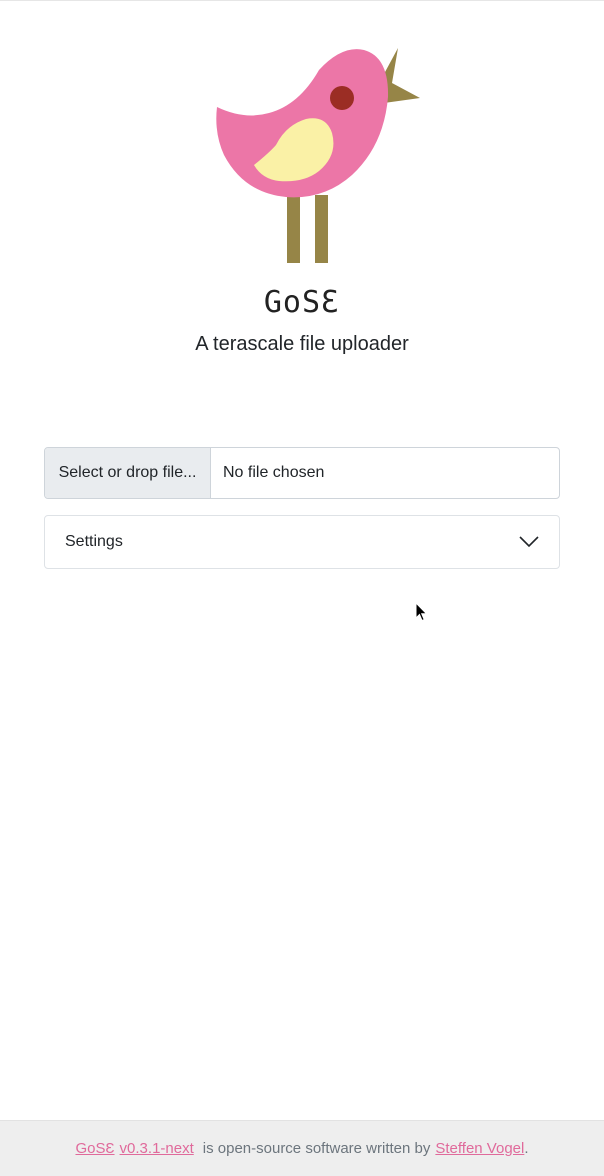 Image resolution: width=604 pixels, height=1176 pixels. I want to click on settings-label: Settings, so click(94, 541).